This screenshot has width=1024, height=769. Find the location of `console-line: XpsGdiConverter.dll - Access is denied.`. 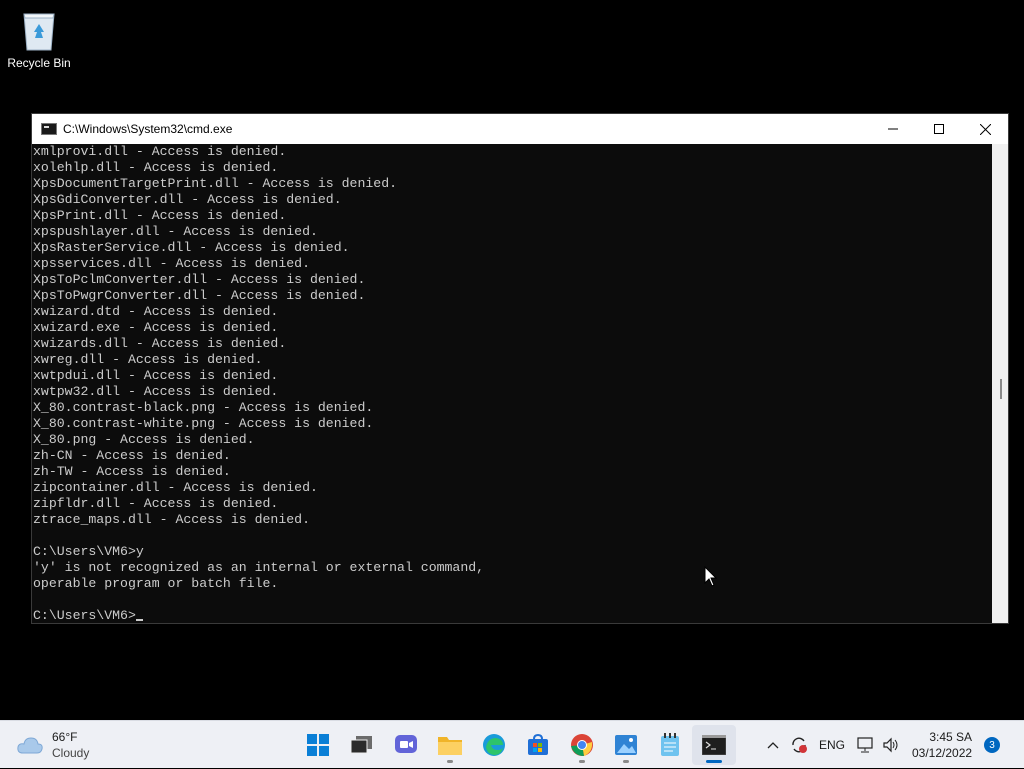

console-line: XpsGdiConverter.dll - Access is denied. is located at coordinates (187, 199).